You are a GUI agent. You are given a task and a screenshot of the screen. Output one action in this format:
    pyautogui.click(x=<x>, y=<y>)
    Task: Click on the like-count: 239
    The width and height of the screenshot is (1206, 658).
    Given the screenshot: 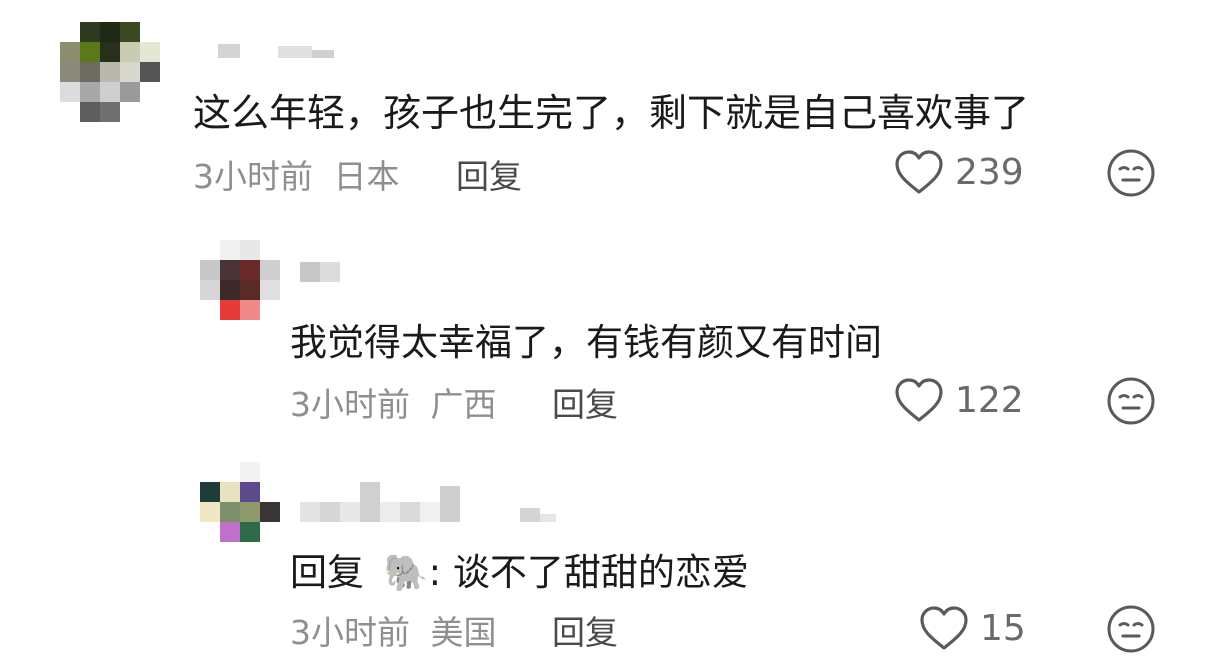 What is the action you would take?
    pyautogui.click(x=989, y=172)
    